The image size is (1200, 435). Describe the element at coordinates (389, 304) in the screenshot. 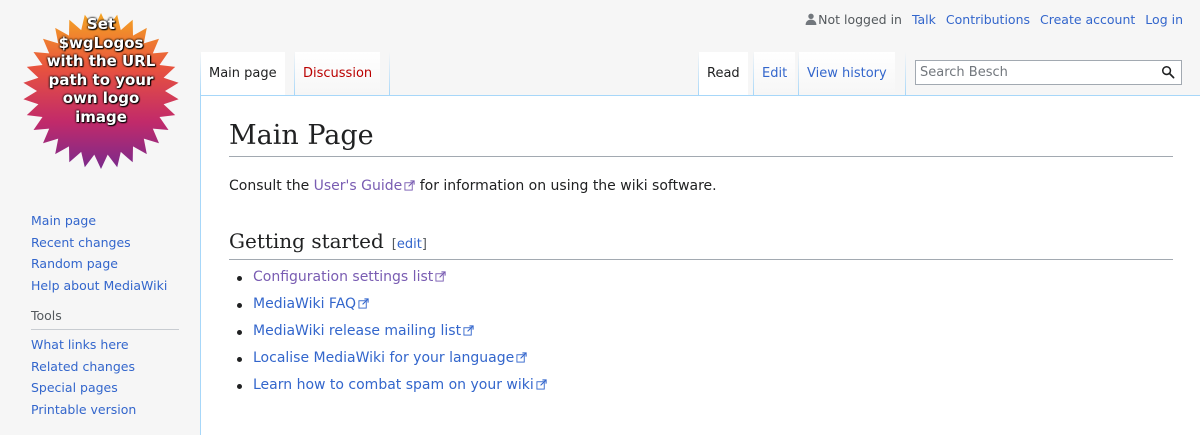

I see `list-item: MediaWiki FAQ` at that location.